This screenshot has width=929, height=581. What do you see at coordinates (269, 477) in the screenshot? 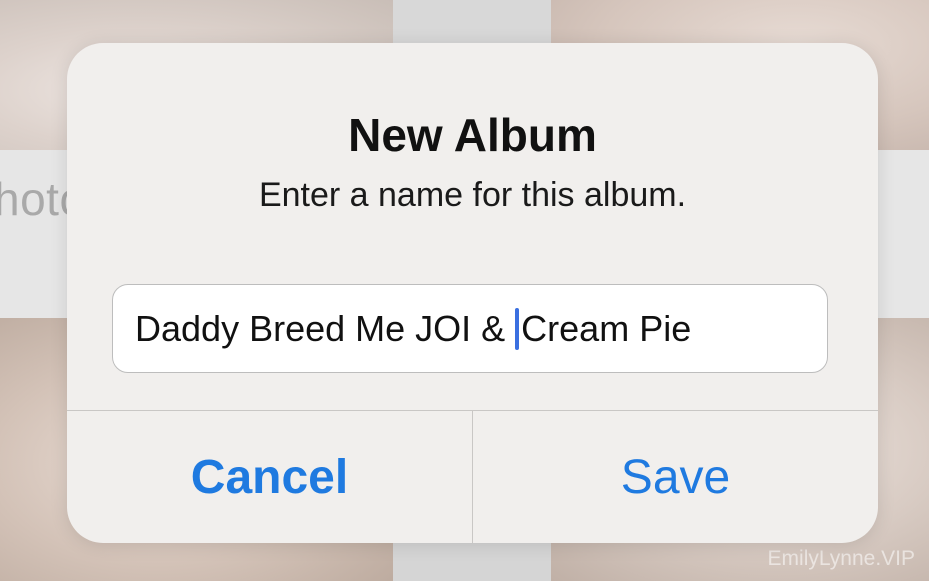
I see `cancel-button: Cancel` at bounding box center [269, 477].